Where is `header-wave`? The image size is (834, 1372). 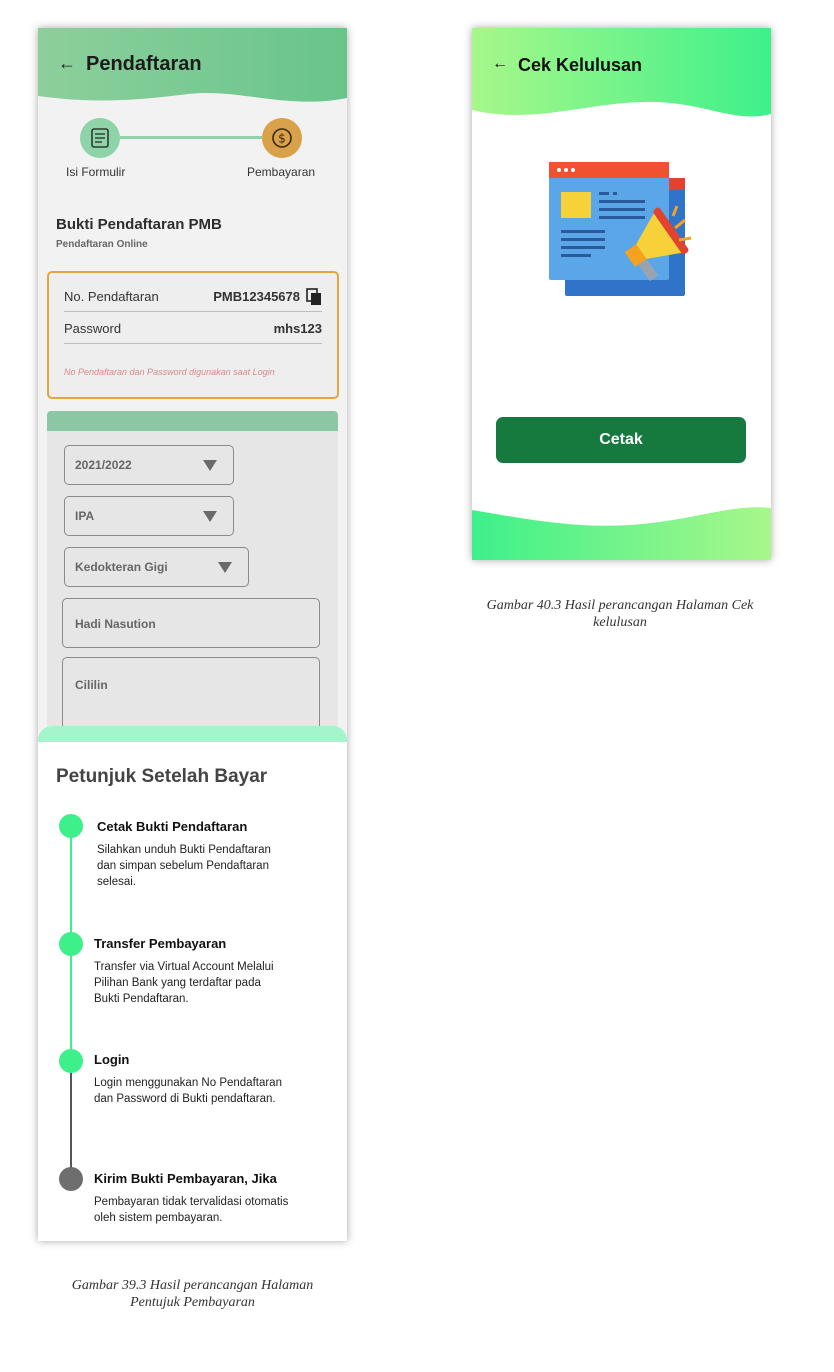
header-wave is located at coordinates (621, 72).